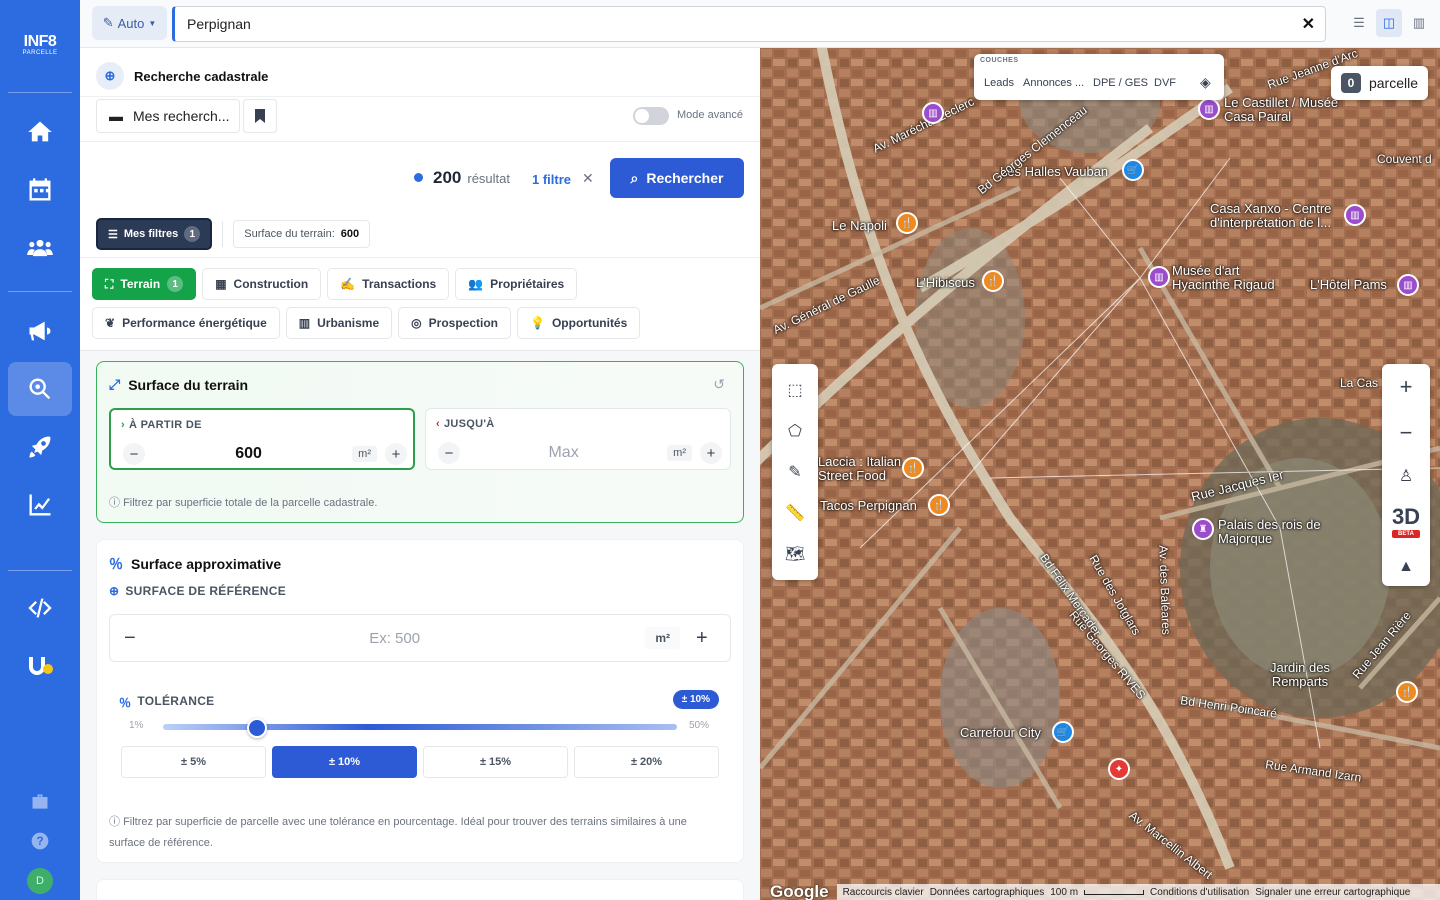  I want to click on search-icon, so click(40, 389).